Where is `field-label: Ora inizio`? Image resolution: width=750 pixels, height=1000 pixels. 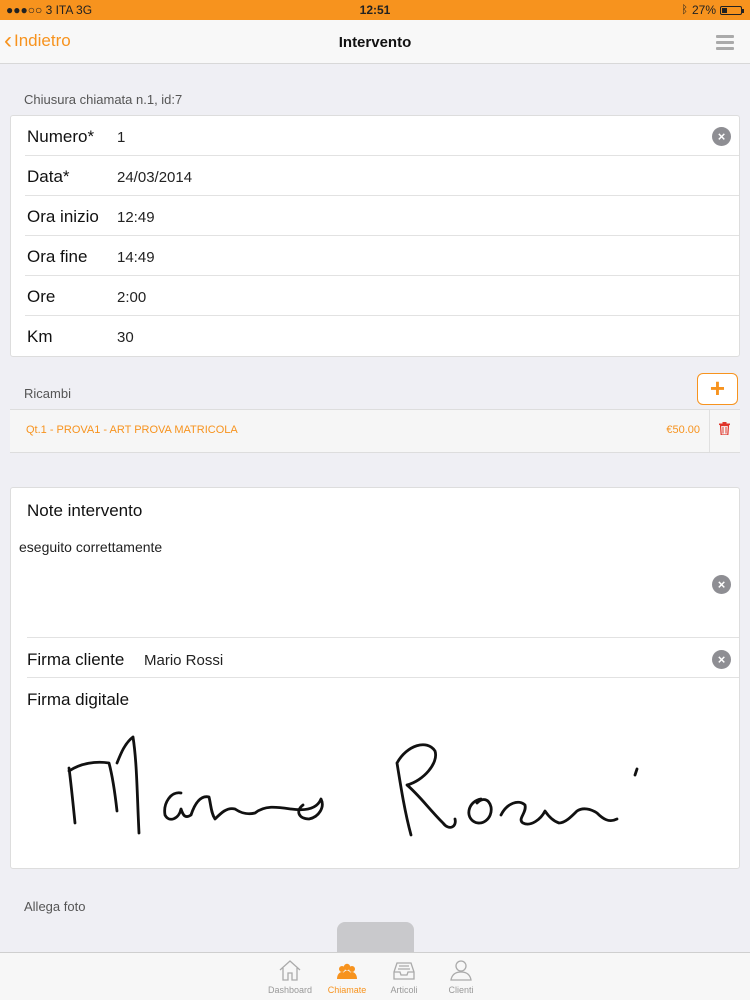
field-label: Ora inizio is located at coordinates (63, 216).